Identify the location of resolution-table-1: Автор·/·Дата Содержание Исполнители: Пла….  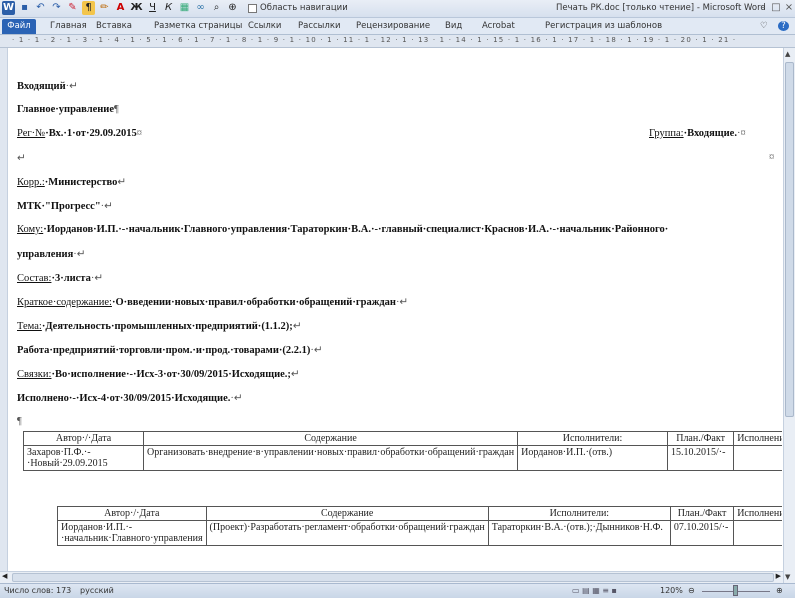
(402, 451).